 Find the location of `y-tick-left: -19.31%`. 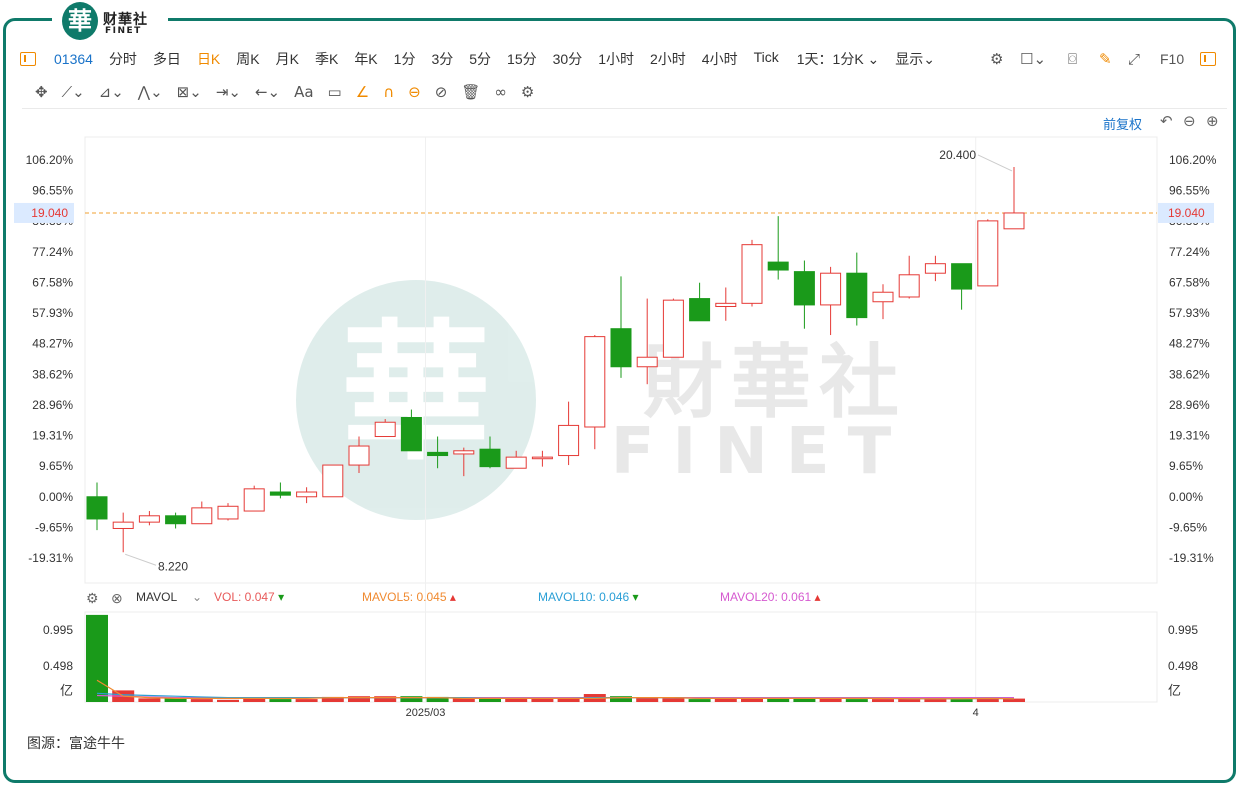

y-tick-left: -19.31% is located at coordinates (50, 558).